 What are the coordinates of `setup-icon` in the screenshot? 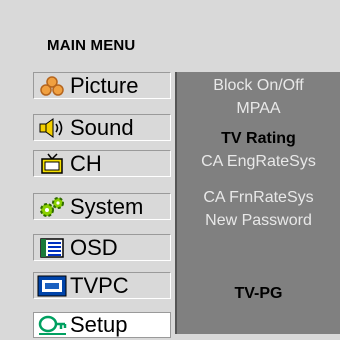 It's located at (52, 325).